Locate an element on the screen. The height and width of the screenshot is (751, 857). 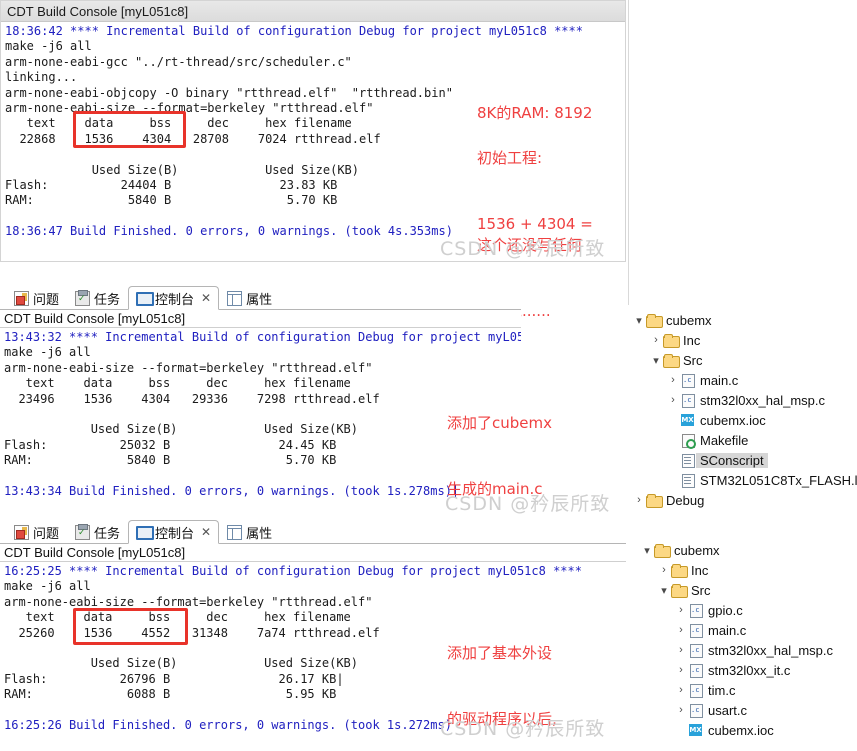
makefile-icon is located at coordinates (688, 441).